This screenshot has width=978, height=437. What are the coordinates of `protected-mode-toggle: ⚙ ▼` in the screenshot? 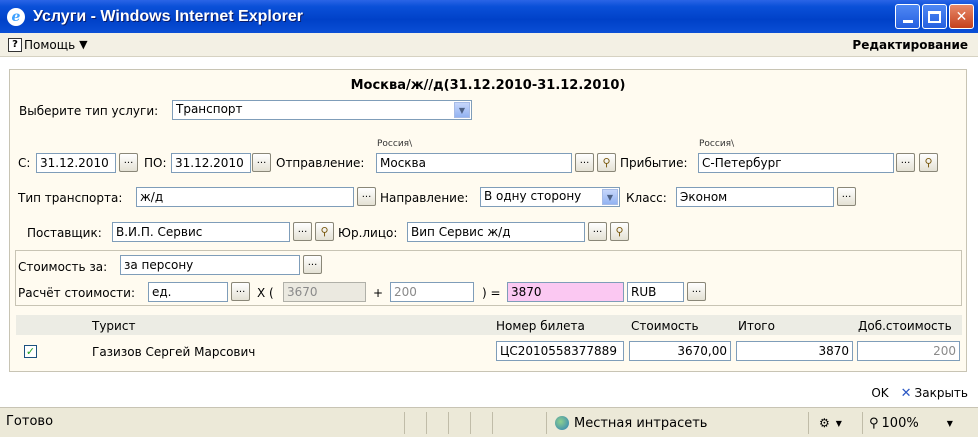 It's located at (835, 423).